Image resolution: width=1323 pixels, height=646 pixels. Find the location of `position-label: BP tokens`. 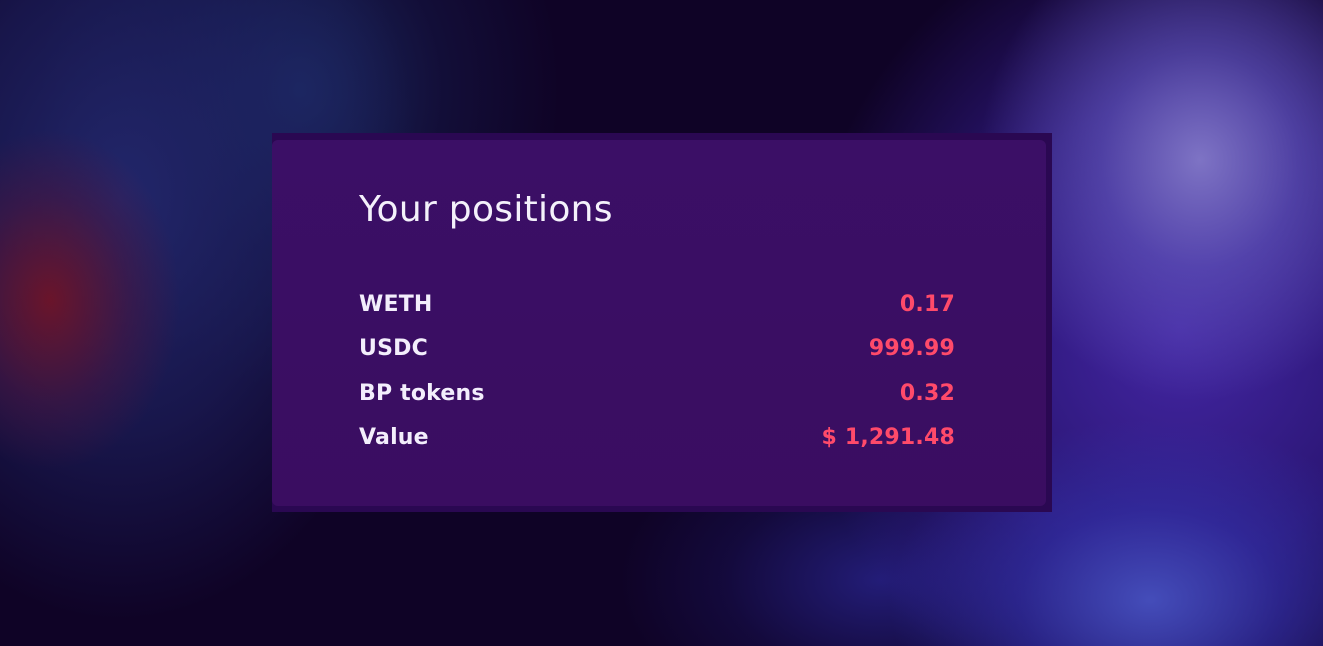

position-label: BP tokens is located at coordinates (422, 393).